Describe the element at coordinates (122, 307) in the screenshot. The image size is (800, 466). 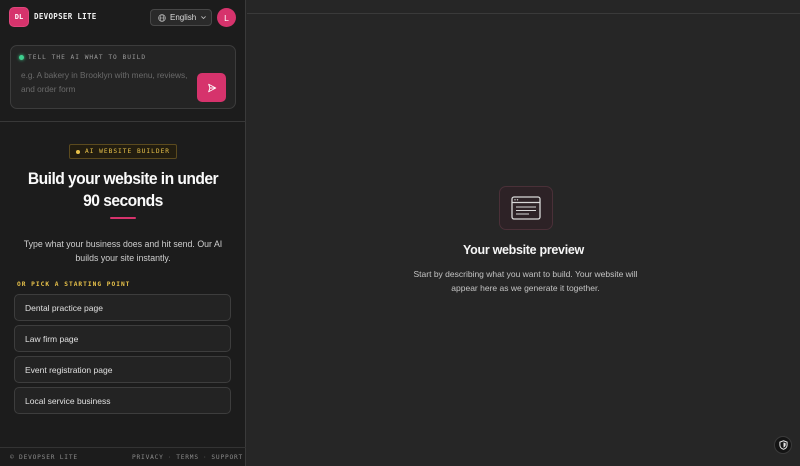
I see `preset-dental-practice: Dental practice page` at that location.